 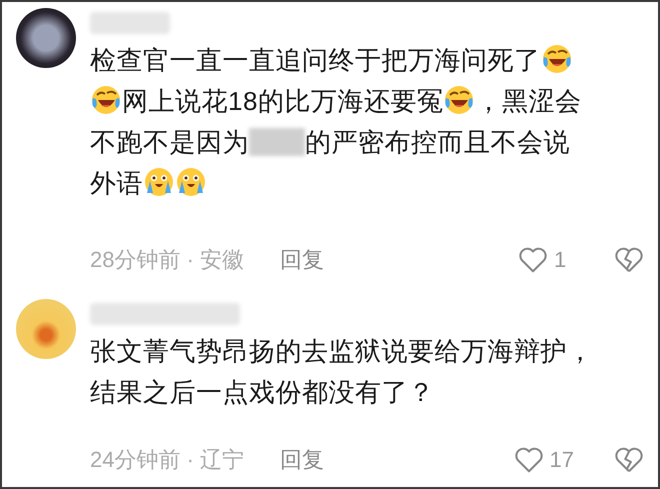 What do you see at coordinates (169, 142) in the screenshot?
I see `comment-text: 不跑不是因为` at bounding box center [169, 142].